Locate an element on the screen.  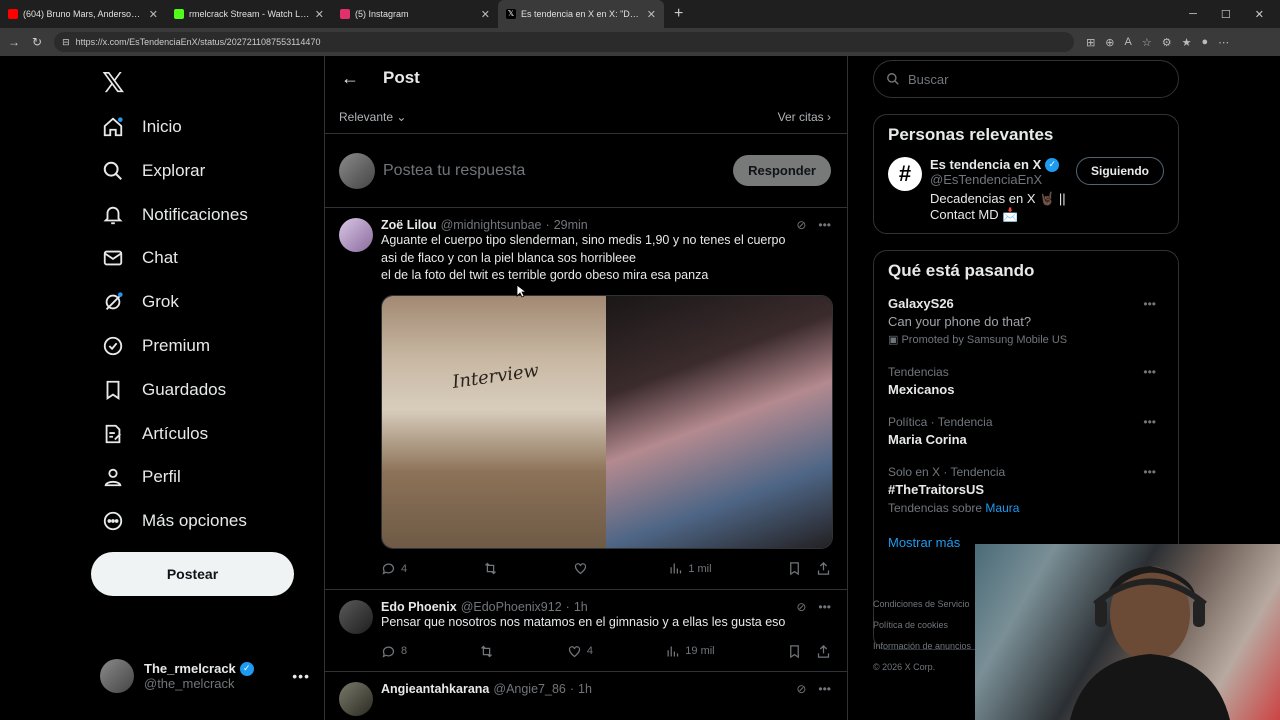
account-switcher: The_rmelcrack ✓ @the_melcrack ••• is located at coordinates (205, 676).